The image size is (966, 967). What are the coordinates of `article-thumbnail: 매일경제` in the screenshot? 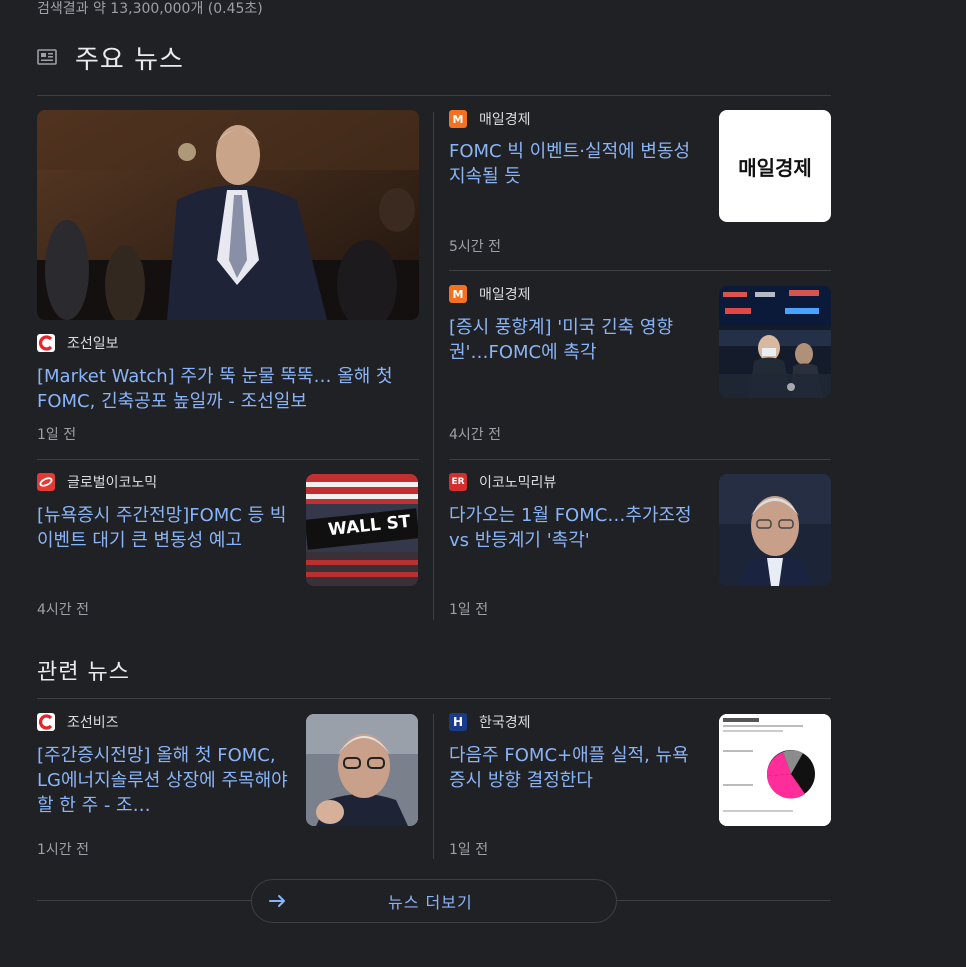 It's located at (775, 166).